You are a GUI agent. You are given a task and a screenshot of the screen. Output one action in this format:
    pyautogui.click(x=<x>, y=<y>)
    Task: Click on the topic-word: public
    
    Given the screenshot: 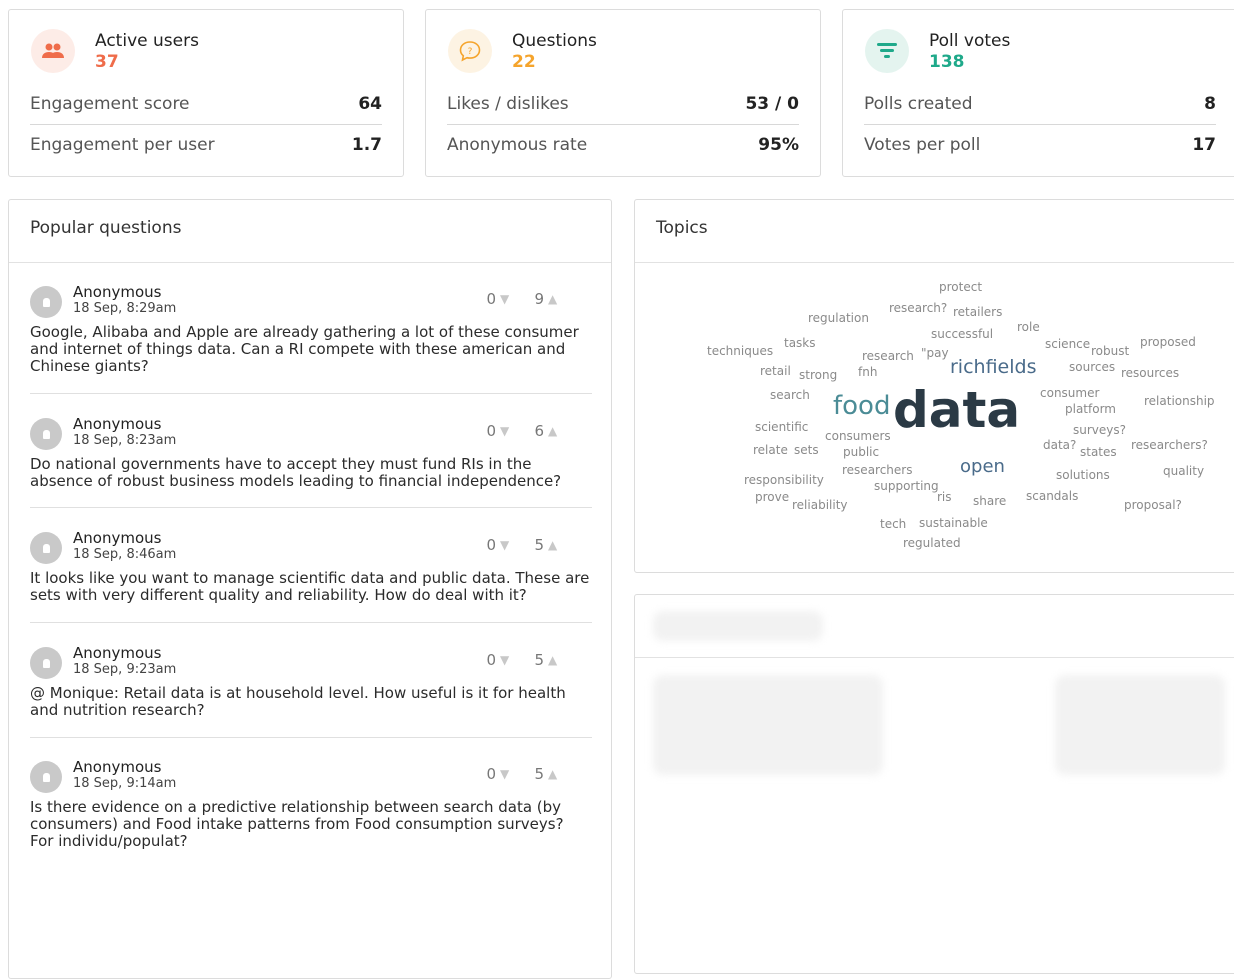 What is the action you would take?
    pyautogui.click(x=861, y=452)
    